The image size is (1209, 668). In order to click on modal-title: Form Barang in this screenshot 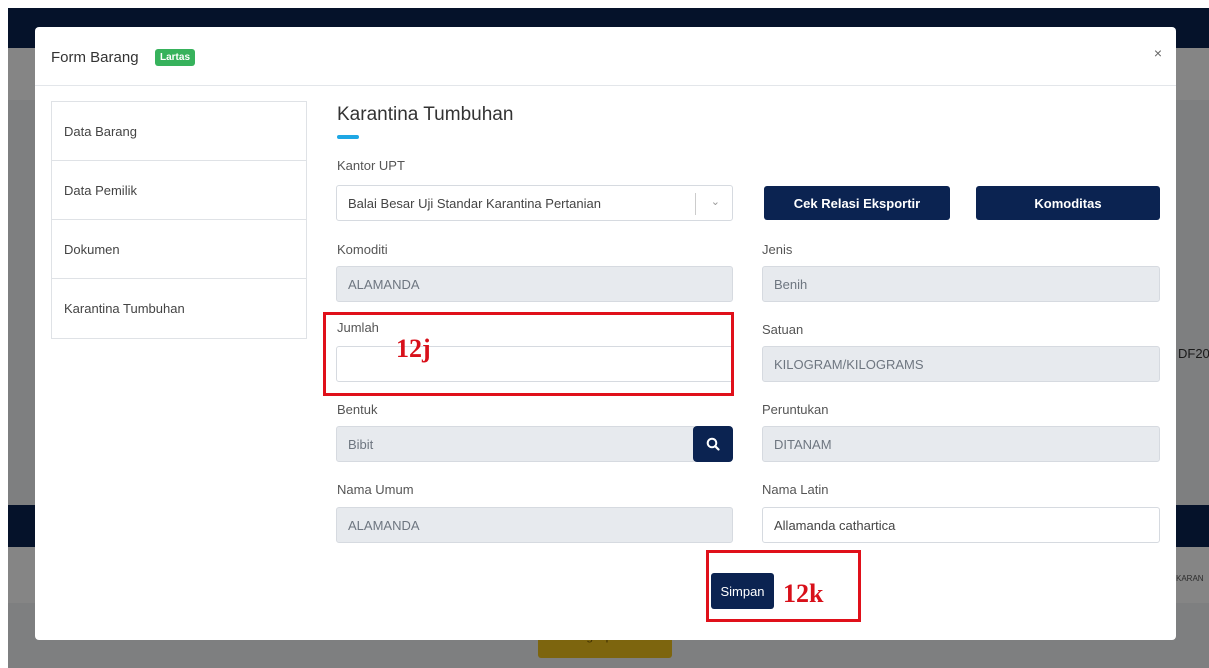, I will do `click(95, 57)`.